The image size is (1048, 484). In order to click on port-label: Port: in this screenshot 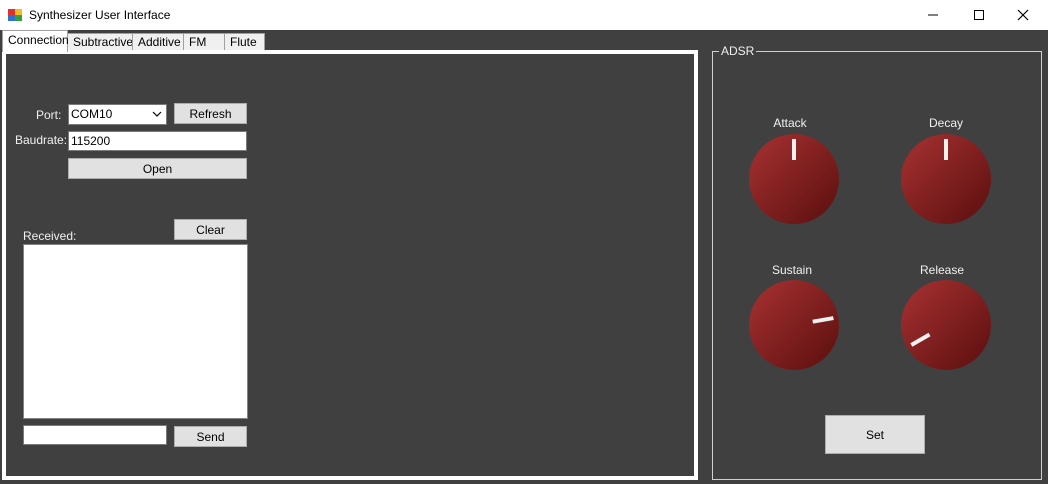, I will do `click(49, 115)`.